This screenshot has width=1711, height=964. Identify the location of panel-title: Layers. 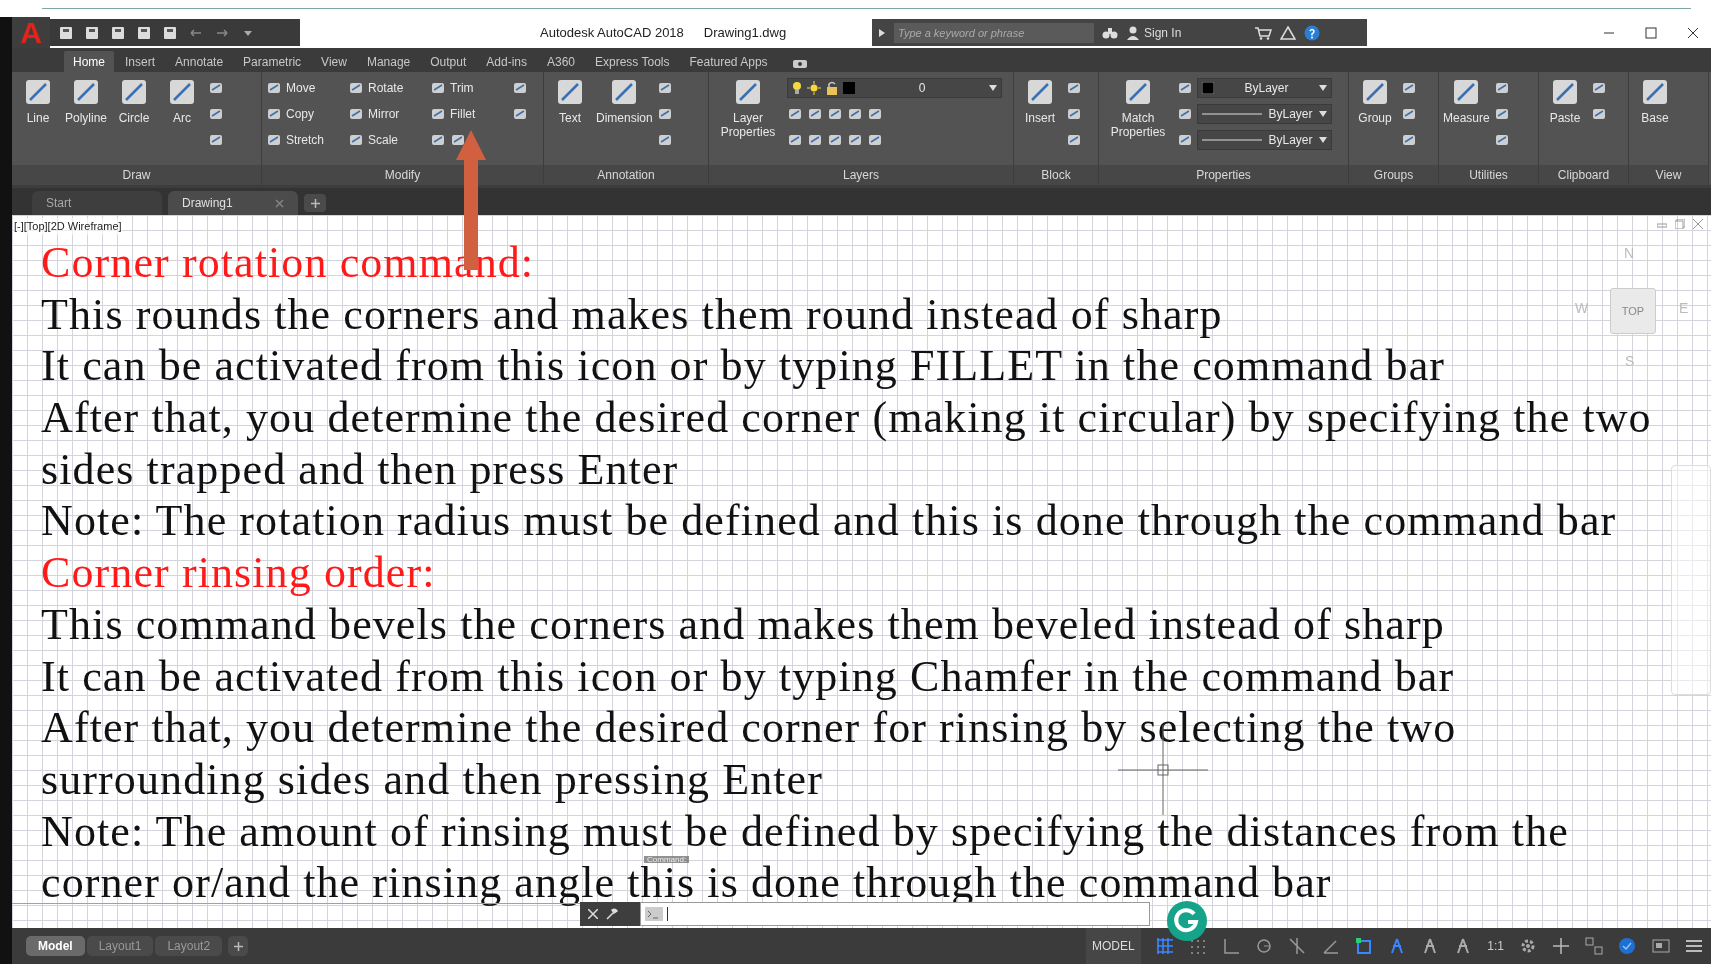
(861, 175).